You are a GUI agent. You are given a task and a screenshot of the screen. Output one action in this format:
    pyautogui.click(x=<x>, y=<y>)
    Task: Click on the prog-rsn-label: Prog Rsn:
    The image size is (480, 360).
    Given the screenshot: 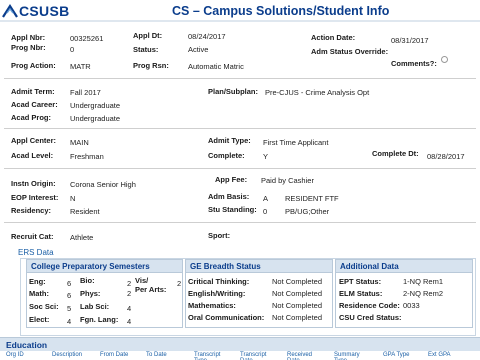 What is the action you would take?
    pyautogui.click(x=151, y=65)
    